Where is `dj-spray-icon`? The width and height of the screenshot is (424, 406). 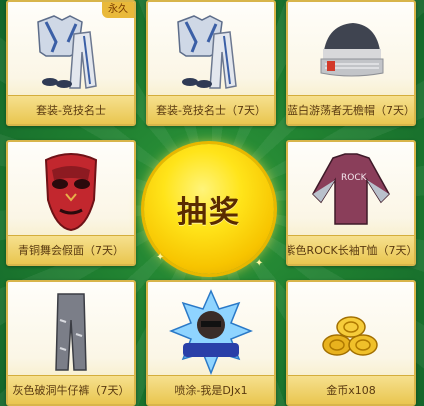
dj-spray-icon is located at coordinates (211, 332).